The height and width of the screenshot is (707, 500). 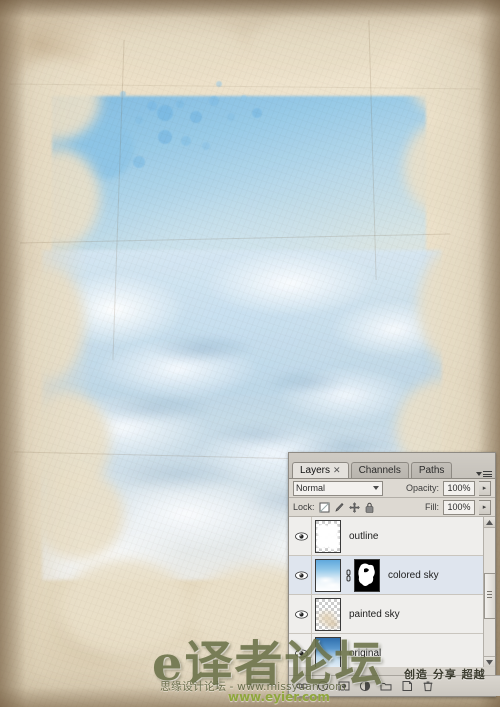 What do you see at coordinates (422, 488) in the screenshot?
I see `opacity-label: Opacity:` at bounding box center [422, 488].